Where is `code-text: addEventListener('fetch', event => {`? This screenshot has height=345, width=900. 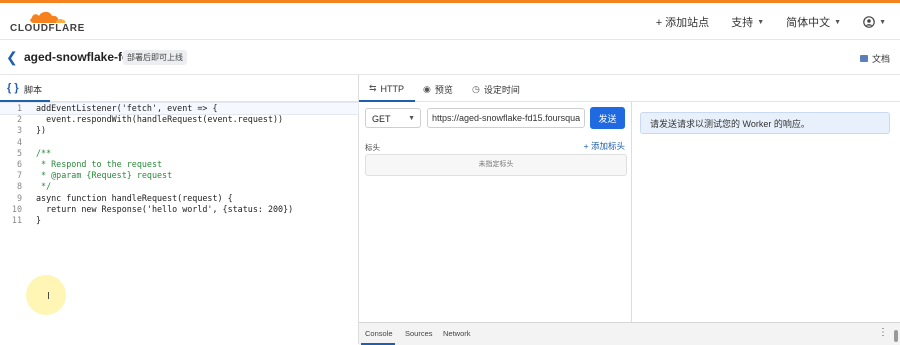
code-text: addEventListener('fetch', event => { is located at coordinates (127, 108).